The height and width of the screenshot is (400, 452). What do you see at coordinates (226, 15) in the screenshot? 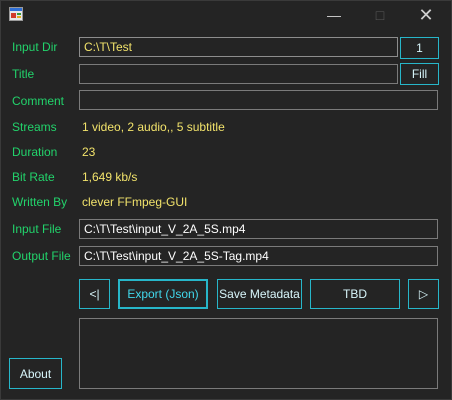
I see `title-bar: — □ ✕` at bounding box center [226, 15].